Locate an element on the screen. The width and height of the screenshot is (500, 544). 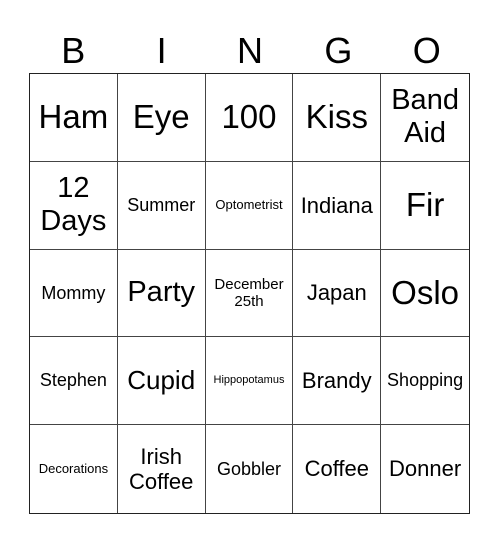
bingo-cell: 12 Days is located at coordinates (74, 205).